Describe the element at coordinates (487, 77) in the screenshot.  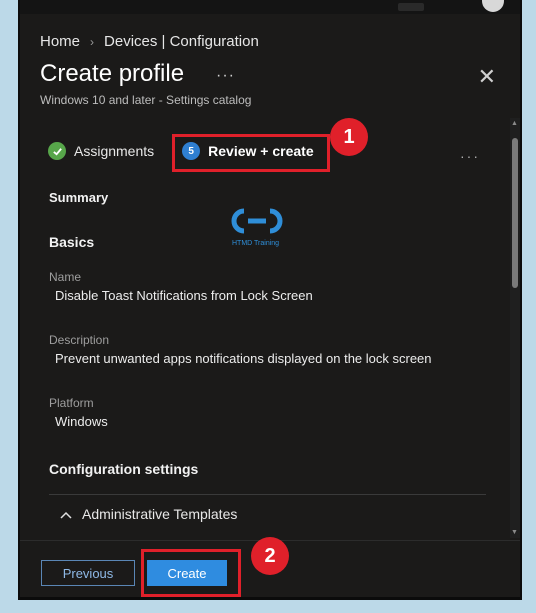
I see `close-icon: ✕` at that location.